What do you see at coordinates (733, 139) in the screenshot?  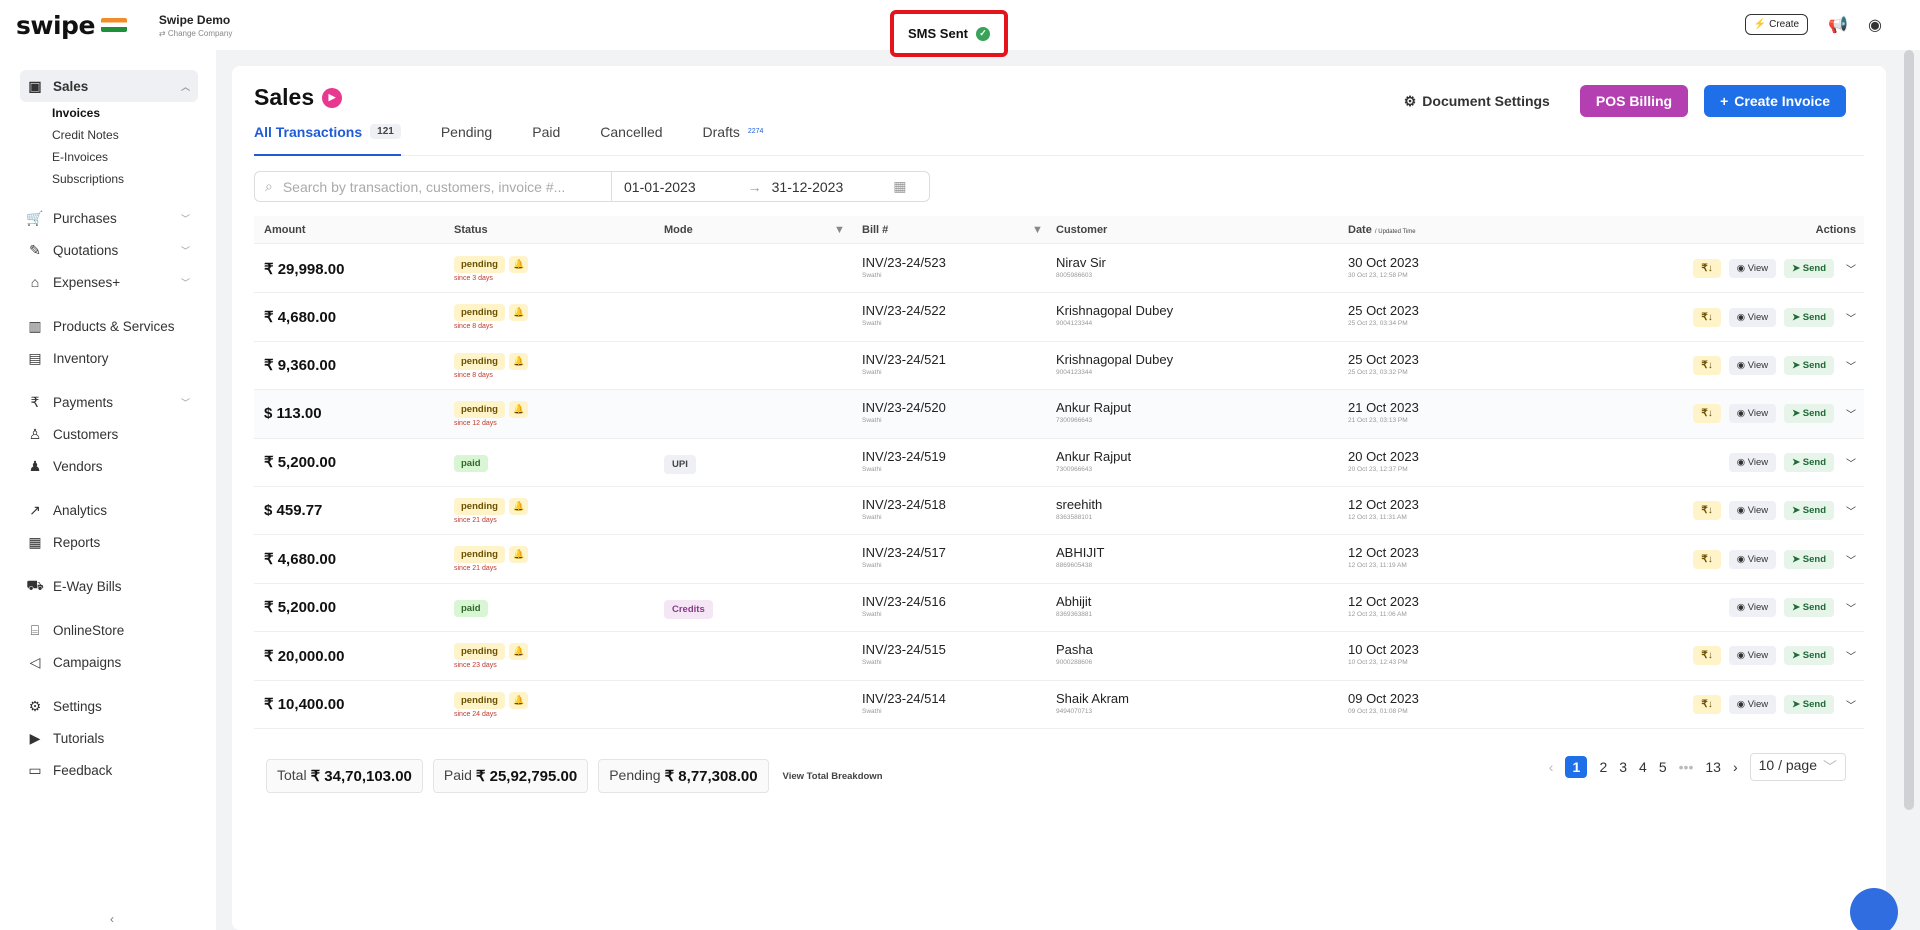 I see `tab-drafts: Drafts 2274` at bounding box center [733, 139].